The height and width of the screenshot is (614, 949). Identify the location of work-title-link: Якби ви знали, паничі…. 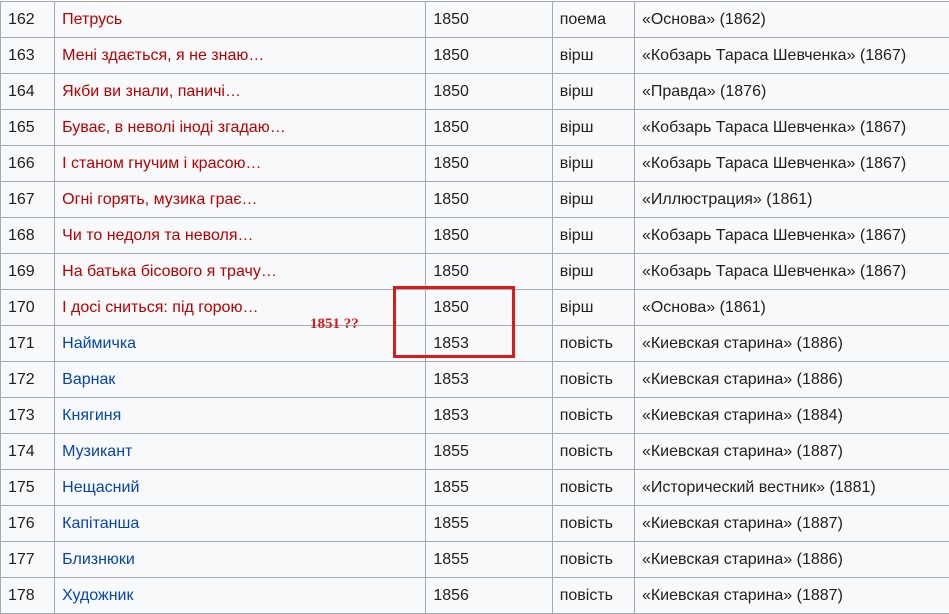
(151, 91).